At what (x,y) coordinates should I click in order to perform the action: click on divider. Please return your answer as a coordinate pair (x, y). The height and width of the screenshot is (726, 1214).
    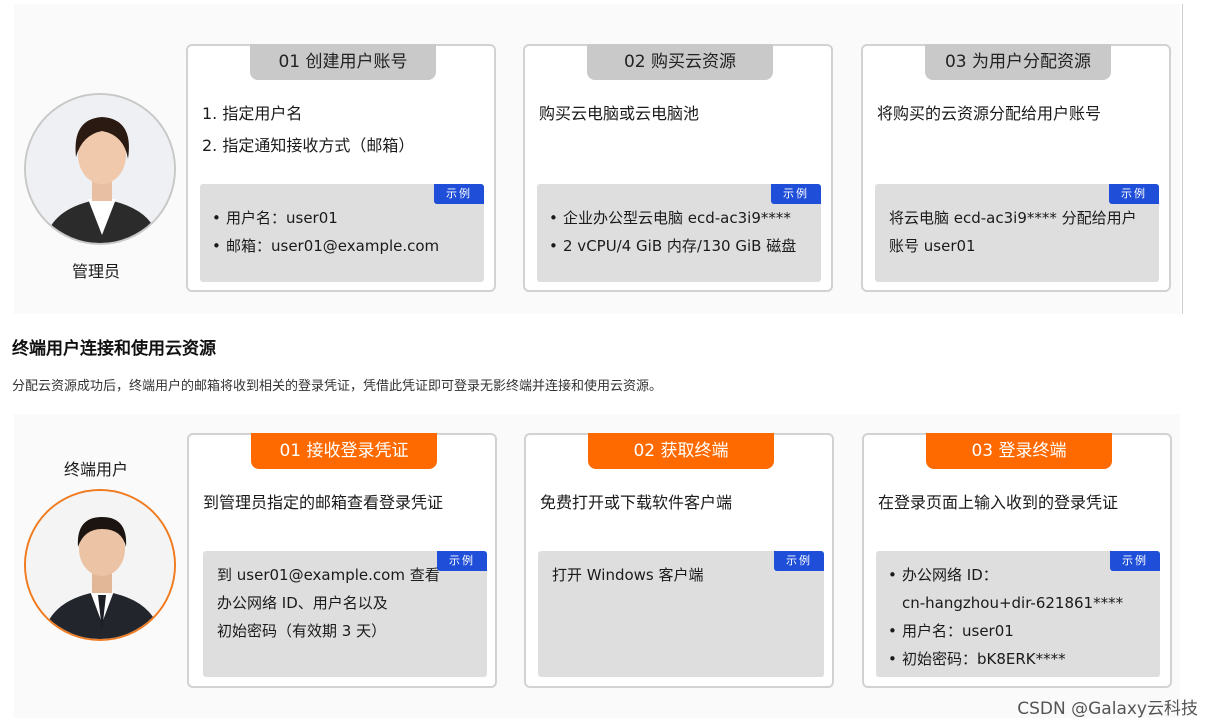
    Looking at the image, I should click on (1182, 159).